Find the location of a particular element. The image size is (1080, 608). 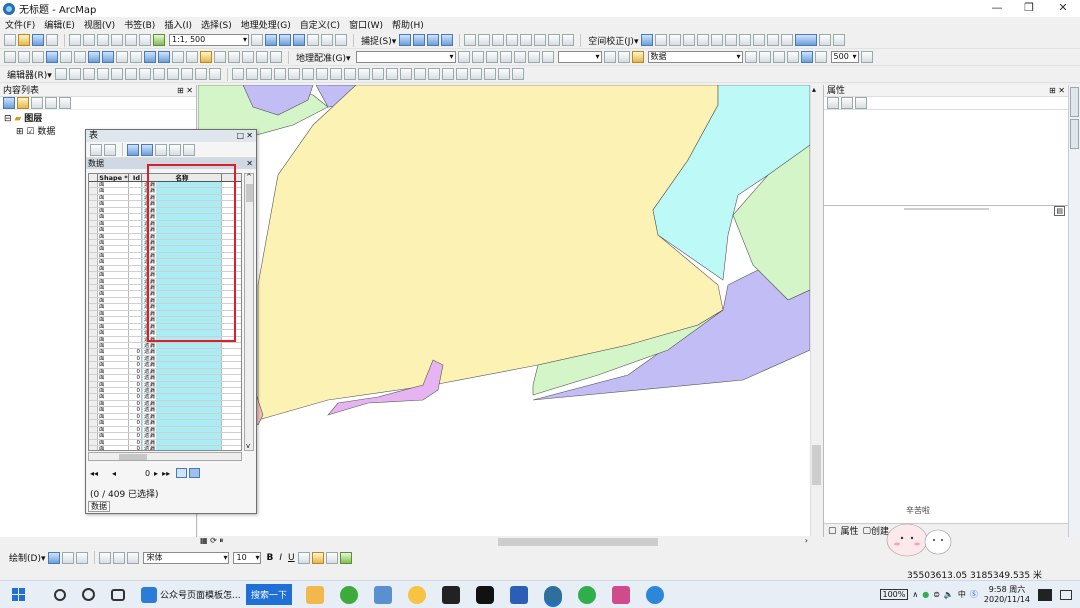

toc-window-icon is located at coordinates (271, 40).